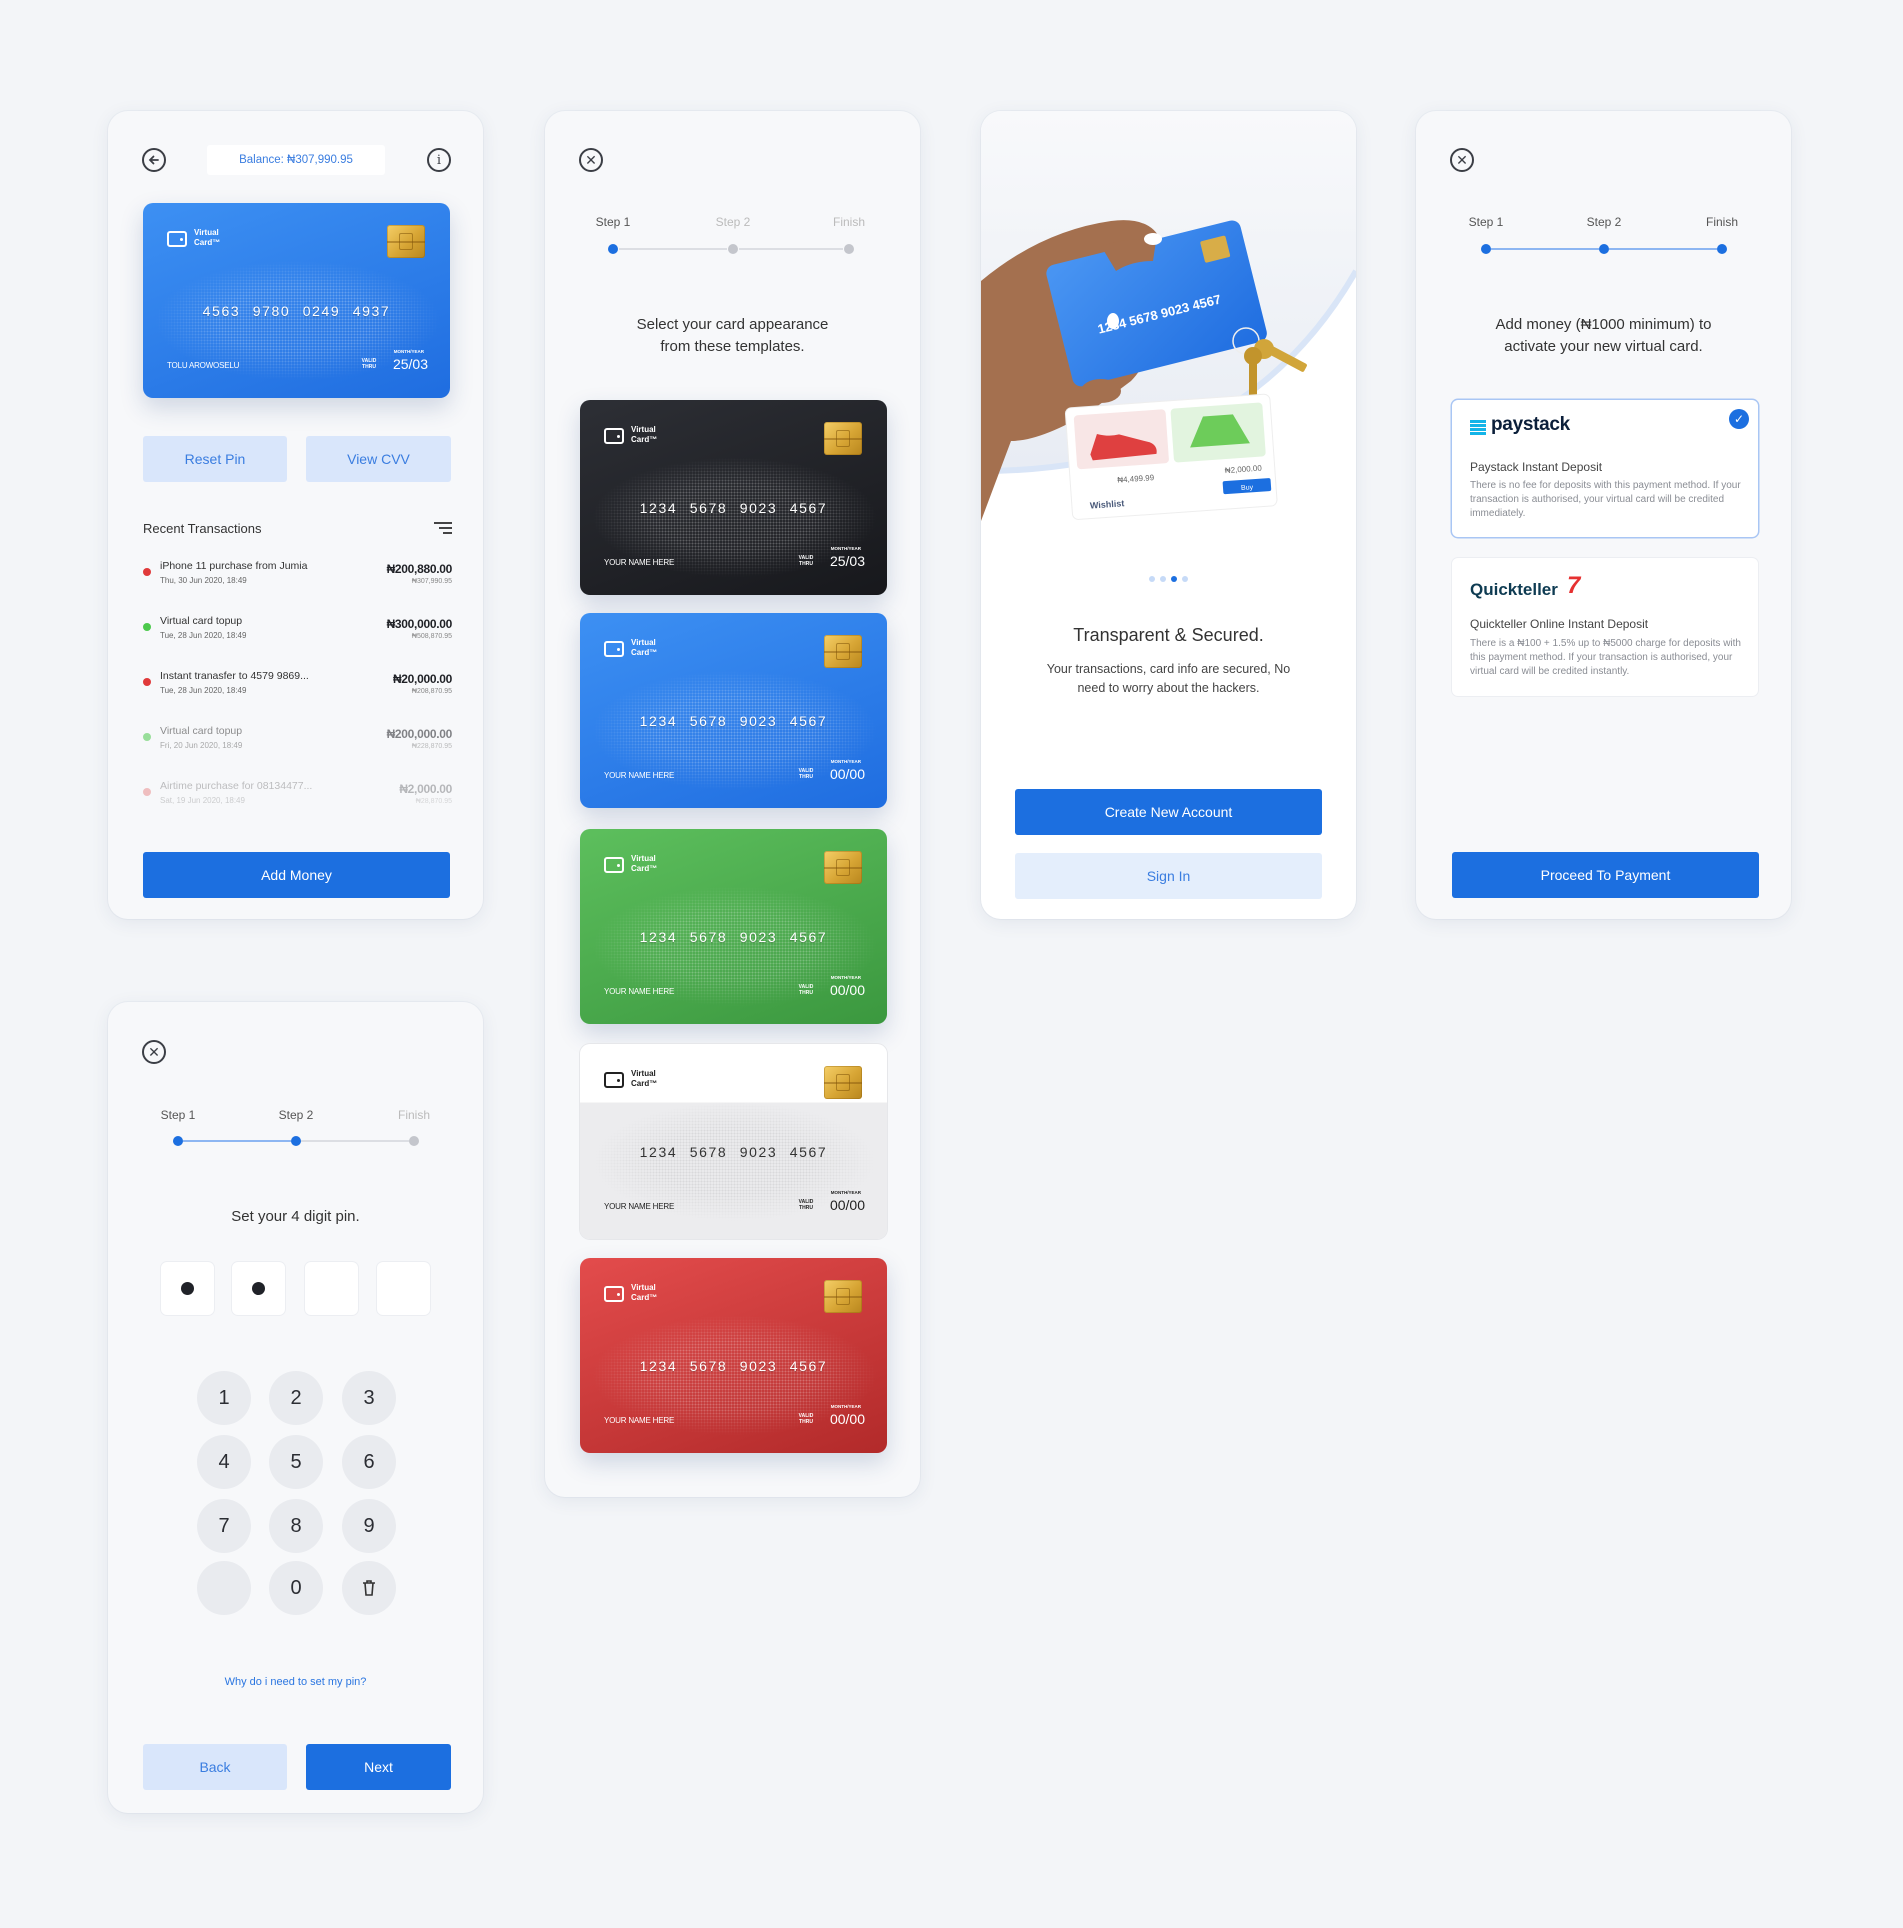  I want to click on keypad-key-5: 5, so click(296, 1462).